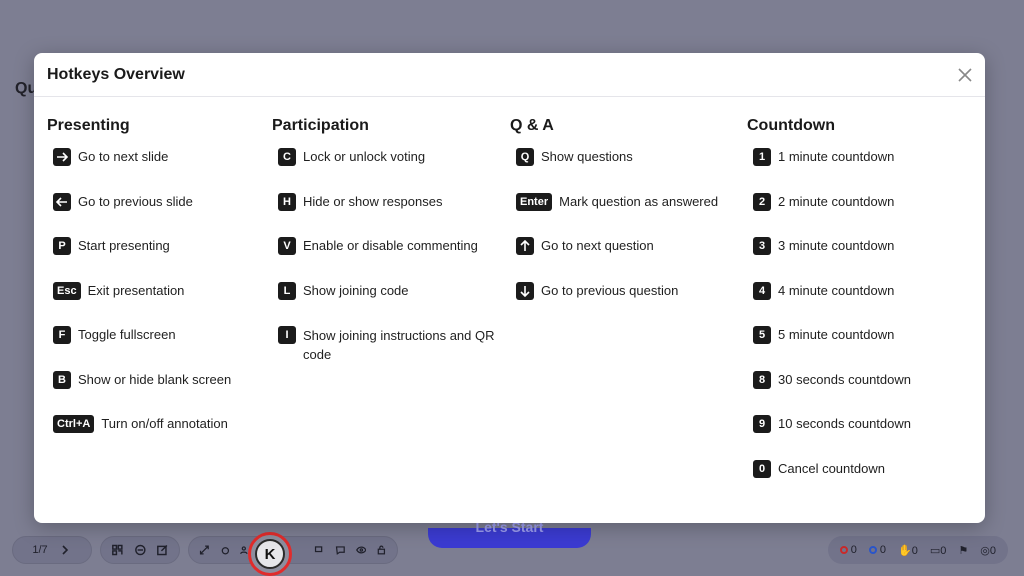  What do you see at coordinates (848, 550) in the screenshot?
I see `red-status-count: 0` at bounding box center [848, 550].